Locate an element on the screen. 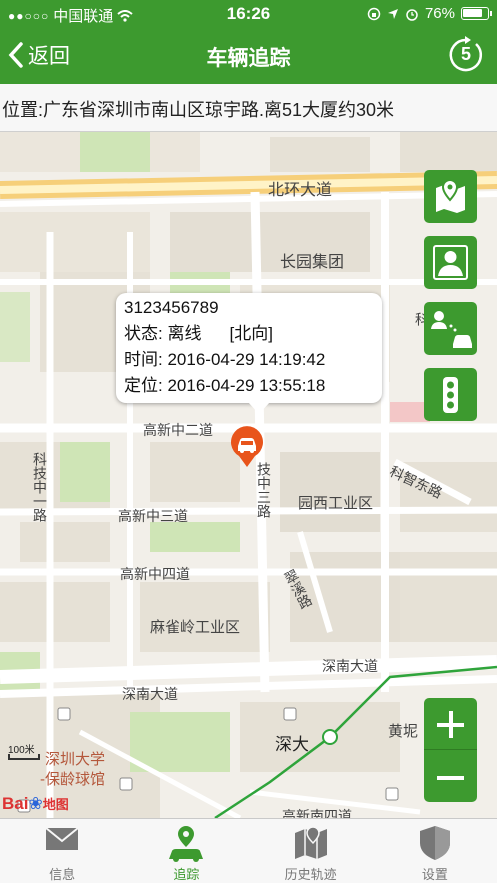 The image size is (497, 883). tab-tracking-label: 追踪 is located at coordinates (186, 874).